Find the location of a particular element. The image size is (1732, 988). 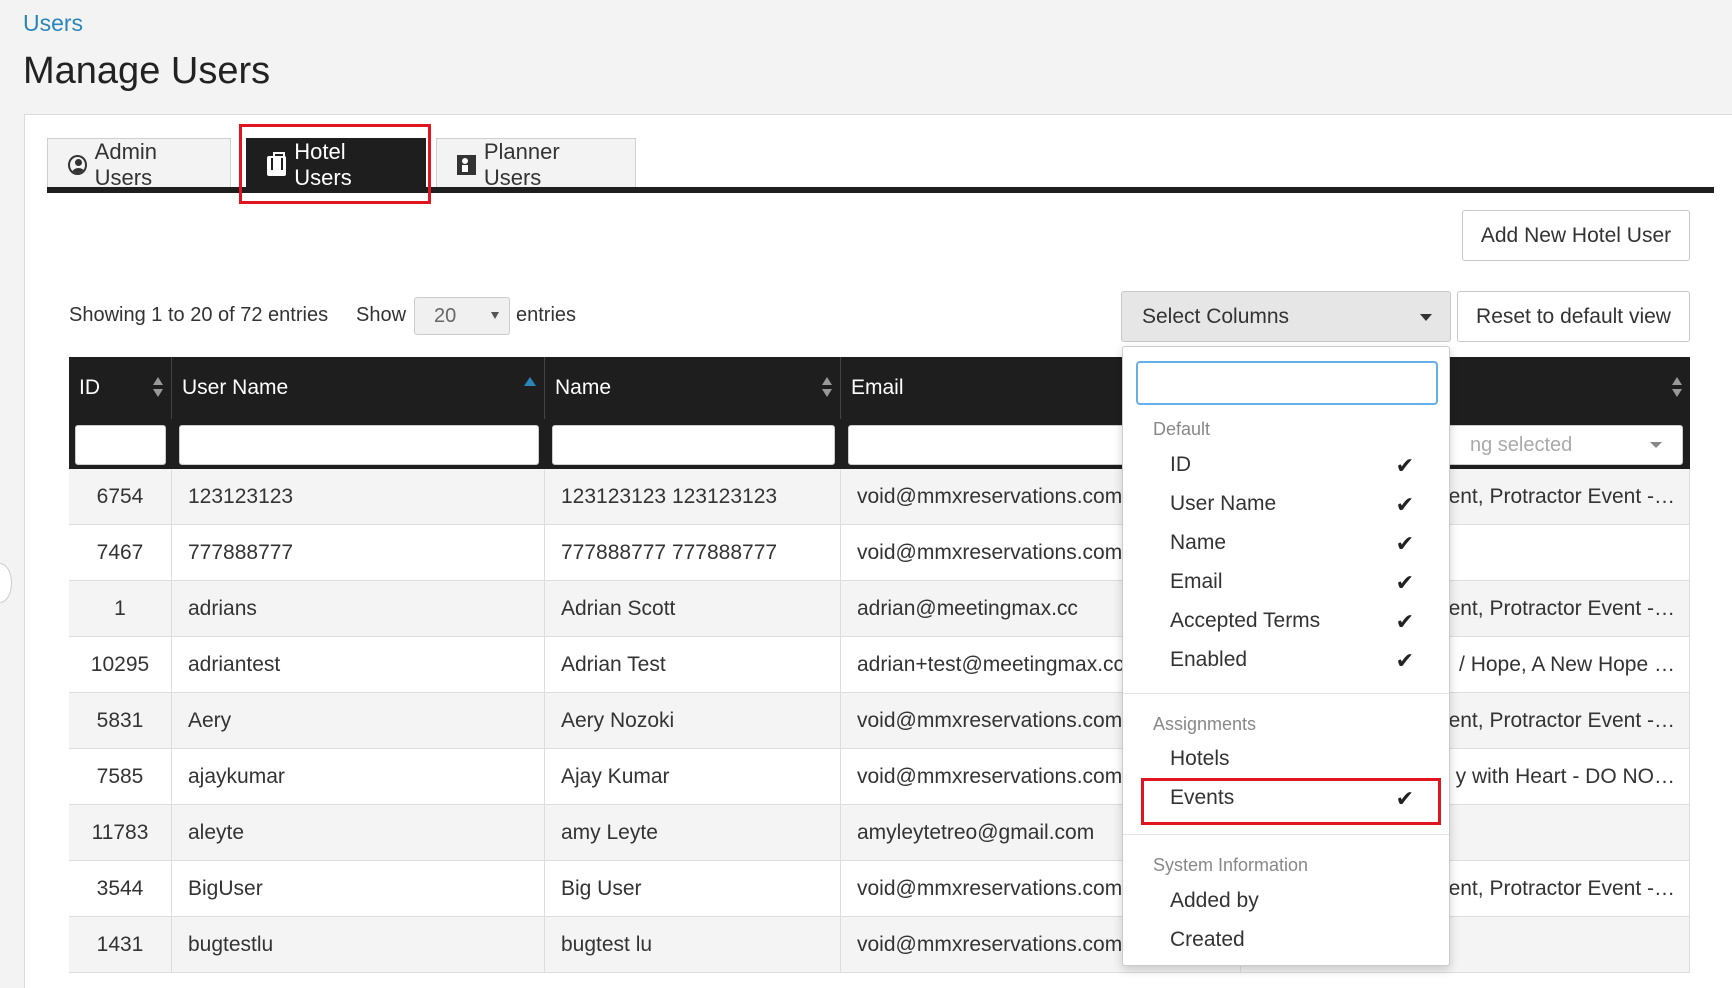

column-header-label: Email is located at coordinates (877, 387).